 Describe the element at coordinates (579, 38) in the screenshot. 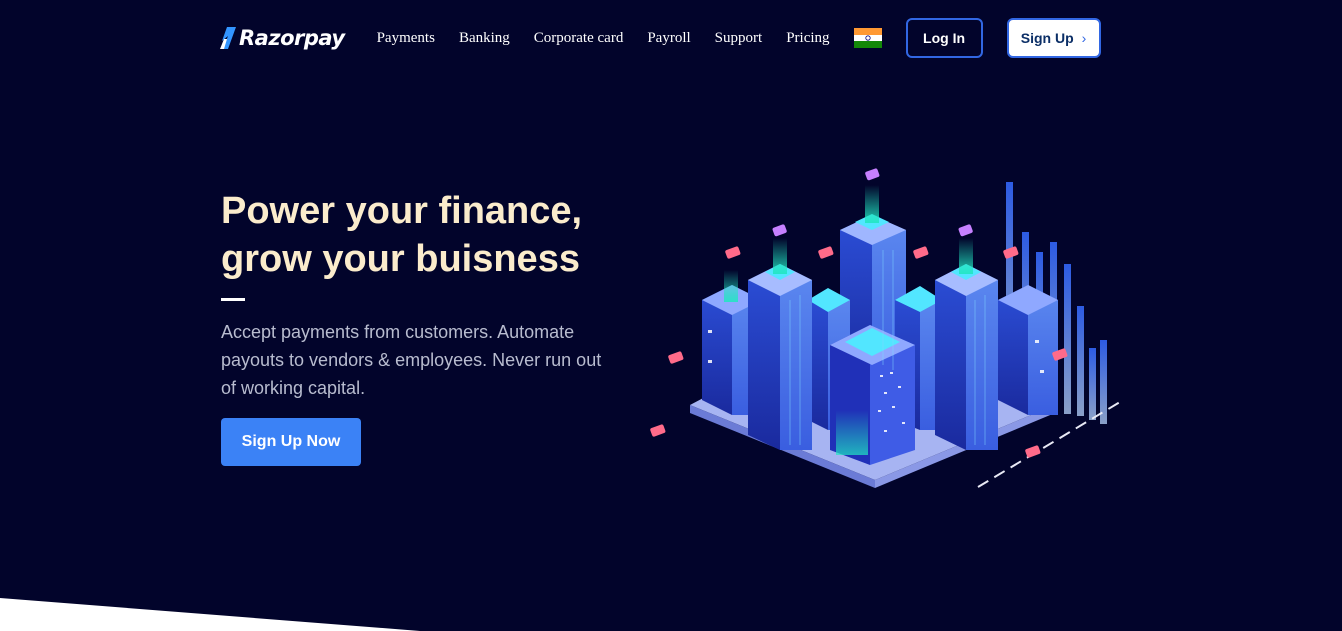

I see `nav-link-corporate-card: Corporate card` at that location.